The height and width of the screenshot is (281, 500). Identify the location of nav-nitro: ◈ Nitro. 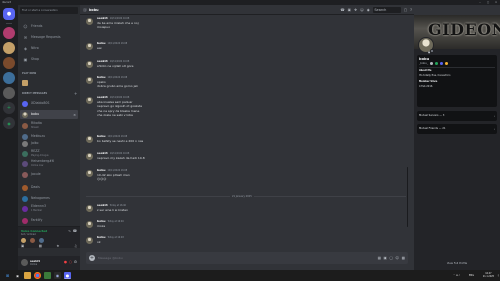
(49, 48).